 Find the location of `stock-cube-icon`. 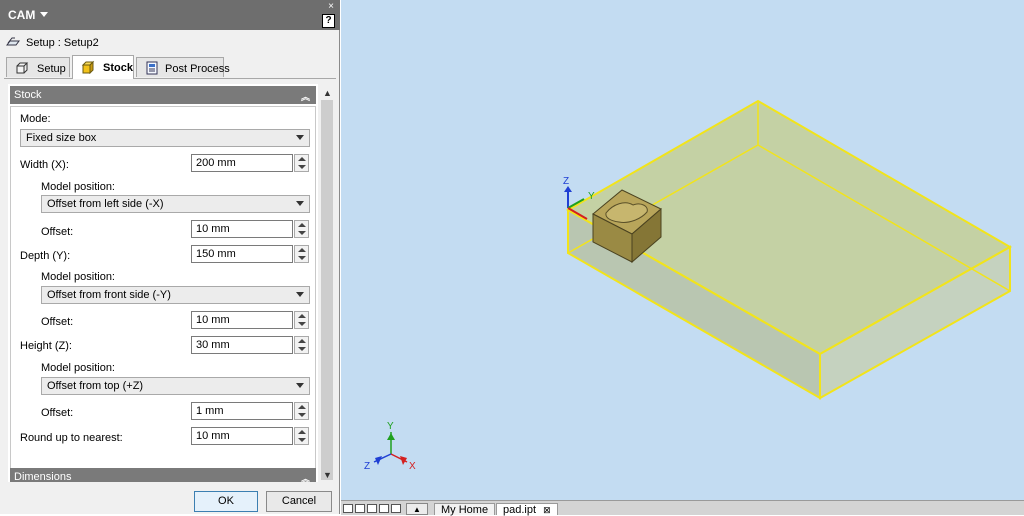

stock-cube-icon is located at coordinates (88, 67).